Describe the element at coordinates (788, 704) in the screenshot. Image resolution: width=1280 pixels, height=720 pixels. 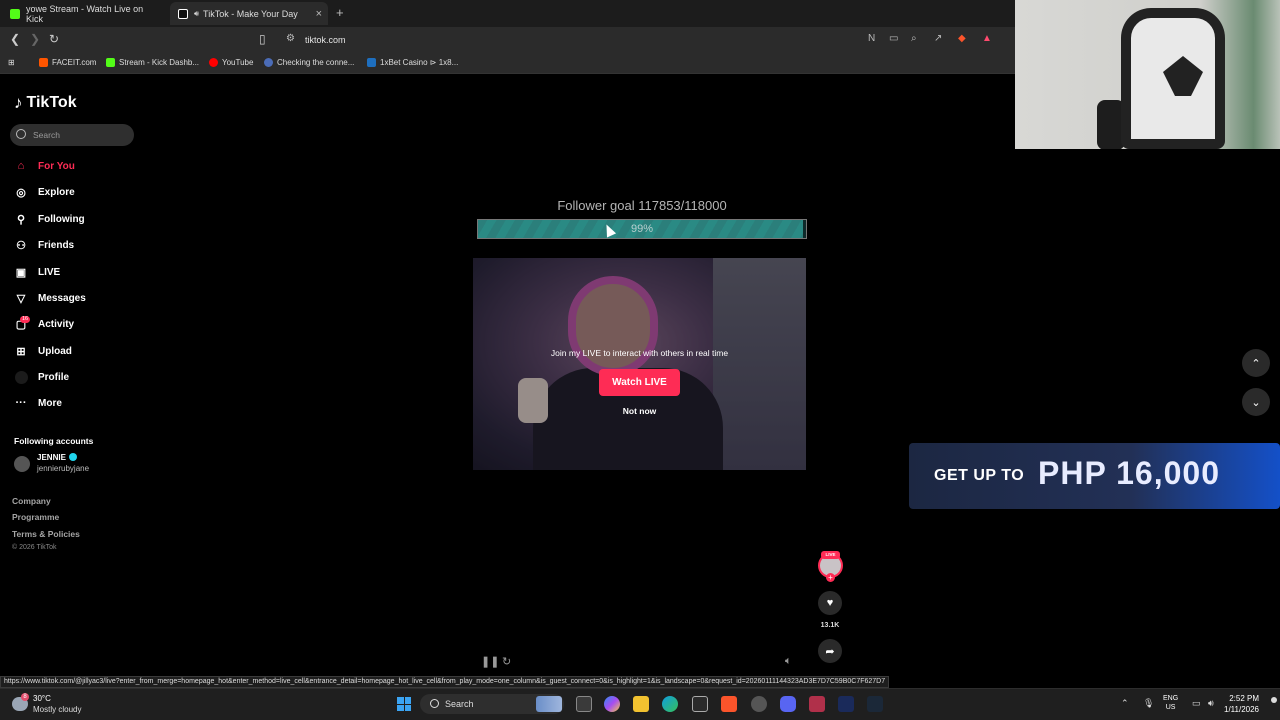
I see `discord-icon` at that location.